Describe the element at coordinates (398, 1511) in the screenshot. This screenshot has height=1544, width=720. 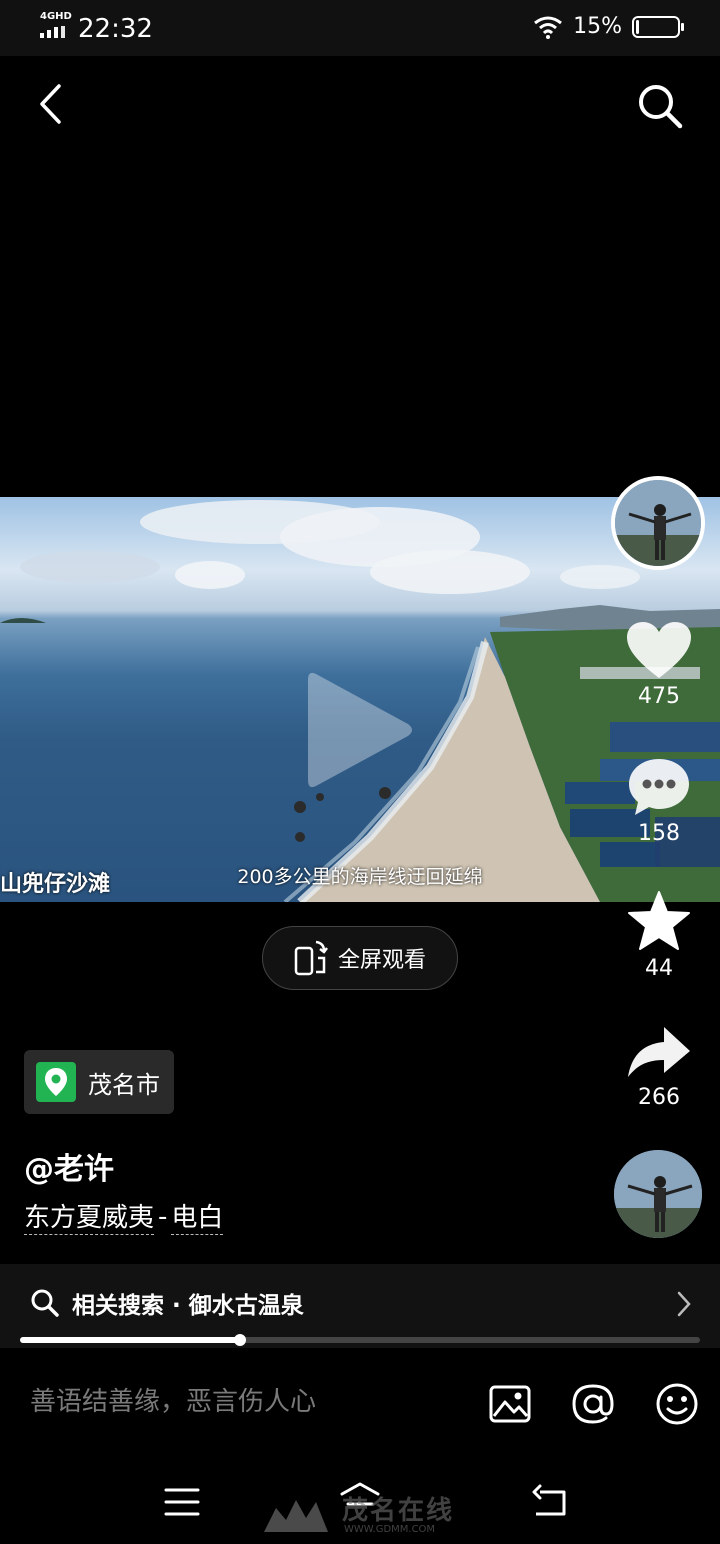
I see `watermark-text: 茂名在线` at that location.